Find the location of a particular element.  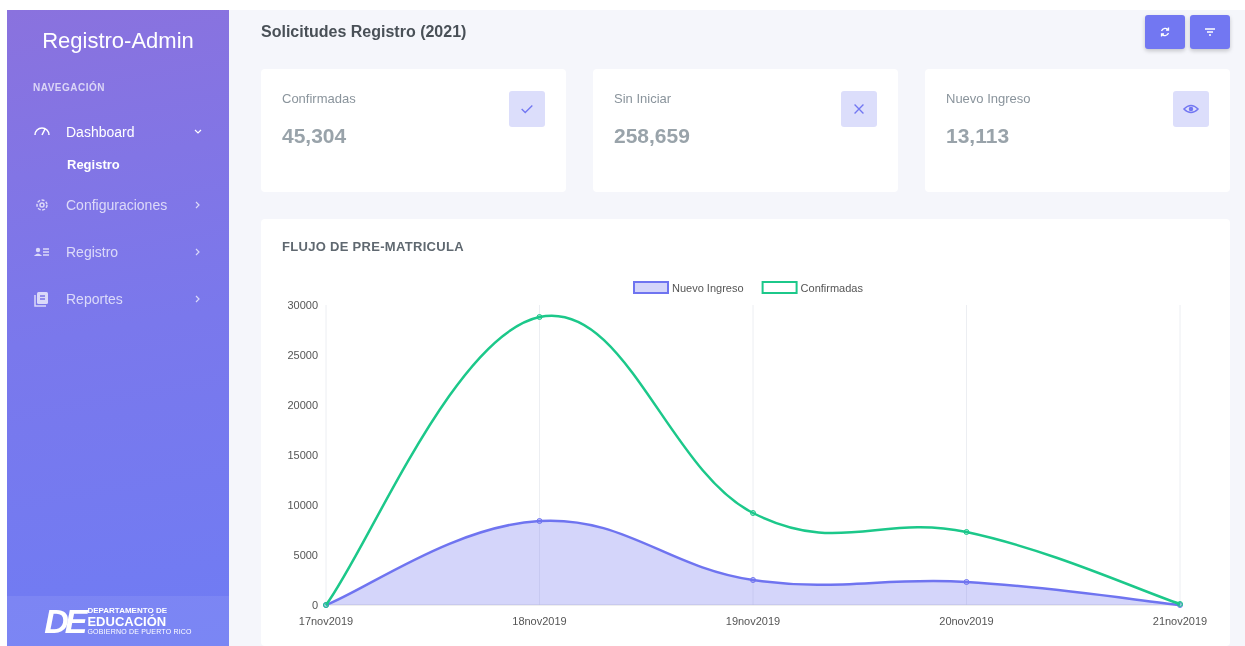

refresh-button is located at coordinates (1165, 32).